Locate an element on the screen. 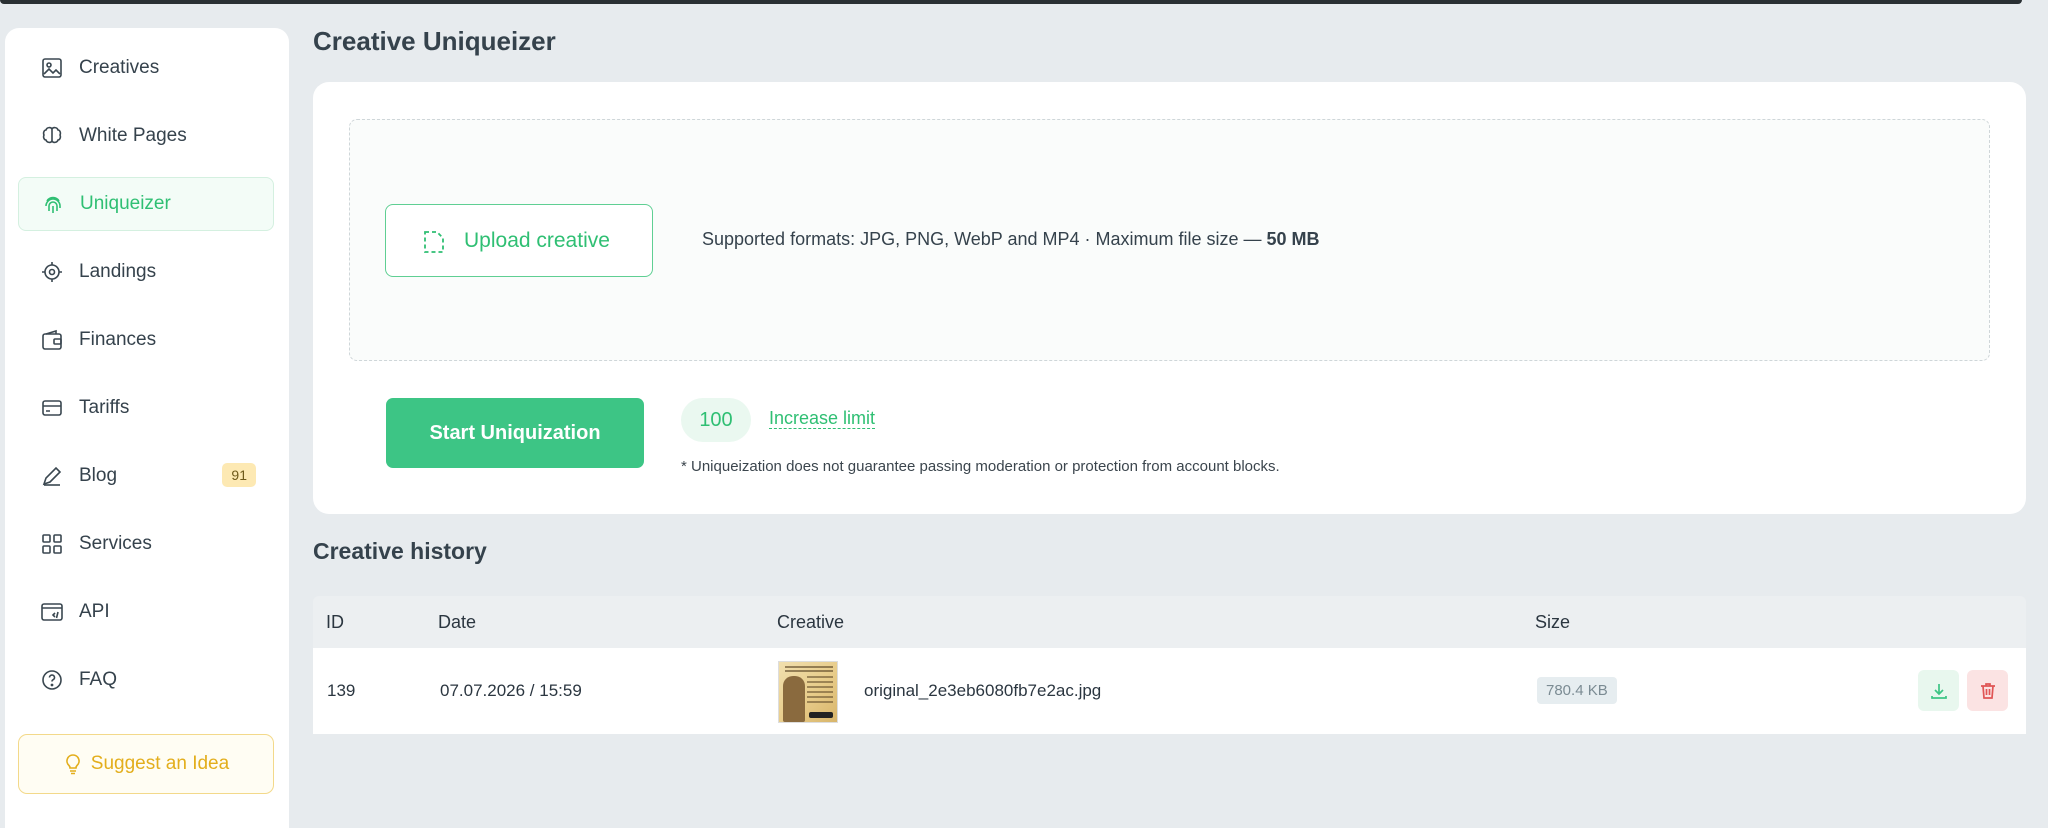 The image size is (2048, 828). sidebar-item-label: Blog is located at coordinates (98, 475).